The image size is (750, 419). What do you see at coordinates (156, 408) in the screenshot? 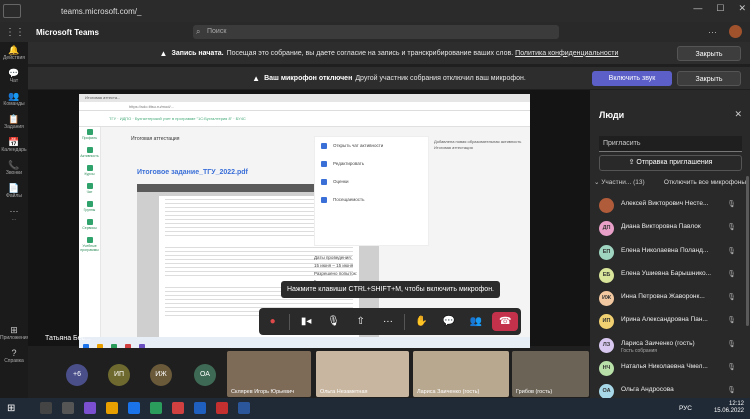
I see `store-icon` at bounding box center [156, 408].